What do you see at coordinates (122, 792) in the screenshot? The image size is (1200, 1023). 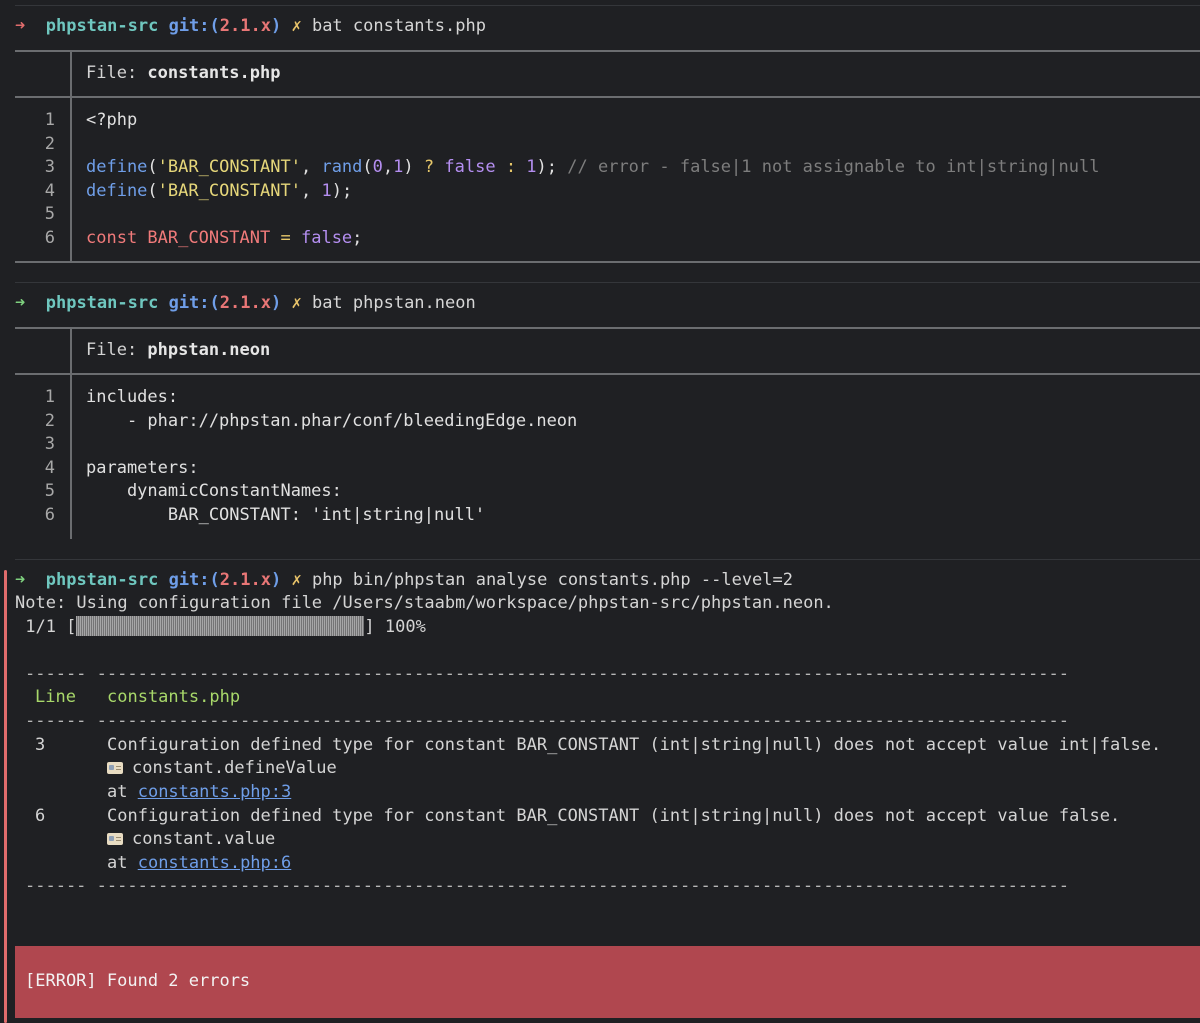 I see `error-location-prefix: at` at bounding box center [122, 792].